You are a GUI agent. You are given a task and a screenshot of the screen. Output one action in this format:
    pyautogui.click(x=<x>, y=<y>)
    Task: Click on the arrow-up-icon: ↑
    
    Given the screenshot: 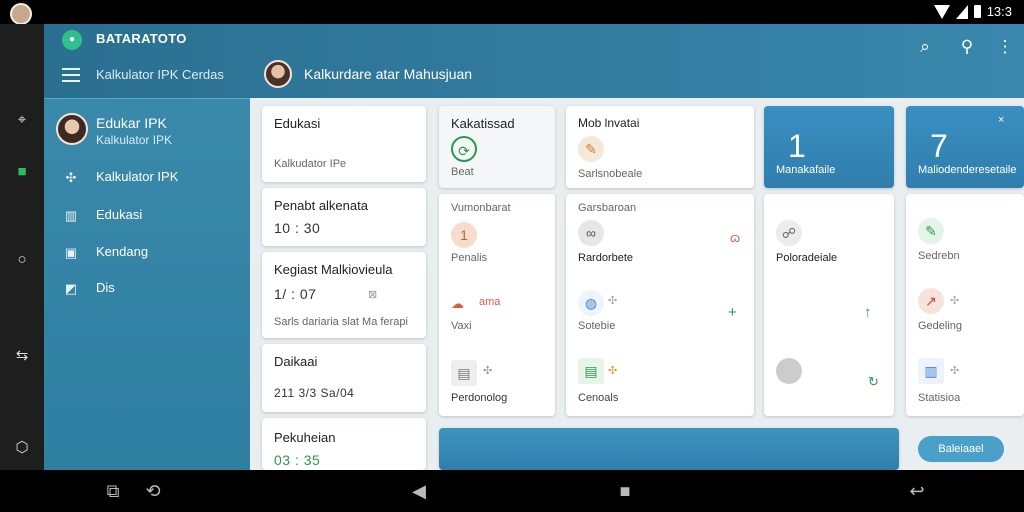 What is the action you would take?
    pyautogui.click(x=868, y=312)
    